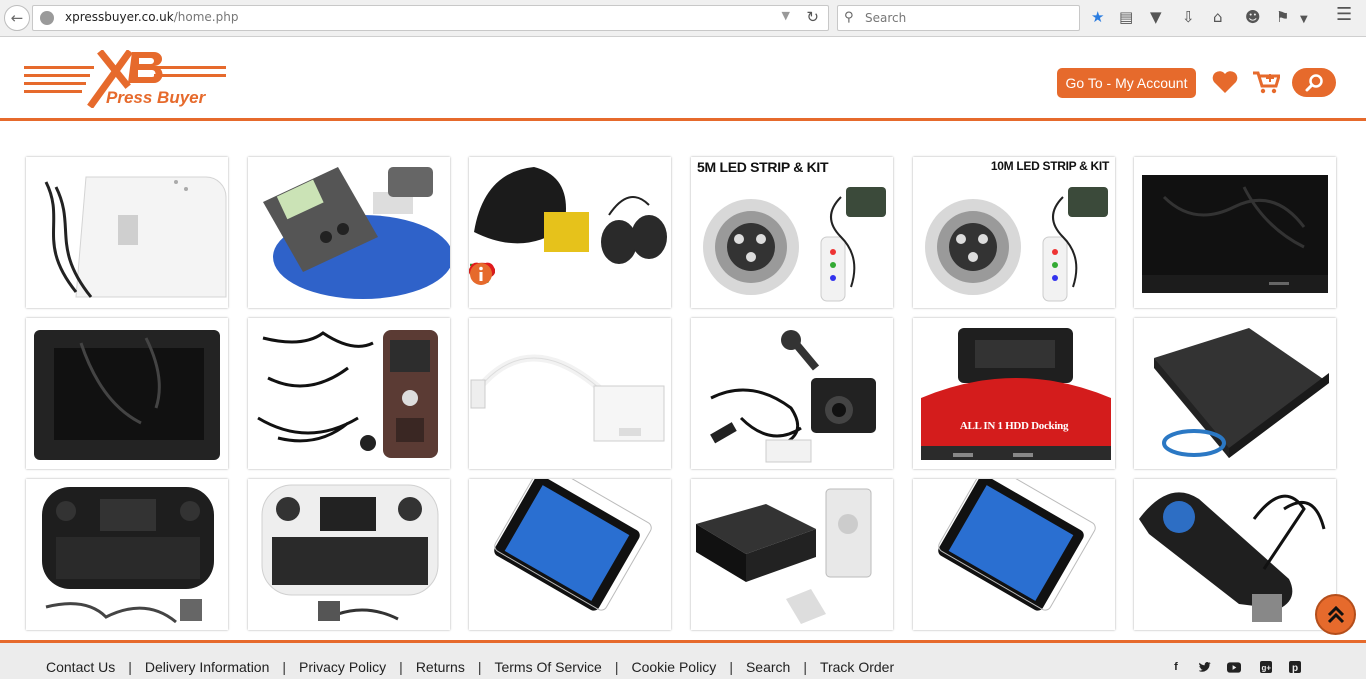 The height and width of the screenshot is (679, 1366). Describe the element at coordinates (1204, 667) in the screenshot. I see `twitter-icon` at that location.